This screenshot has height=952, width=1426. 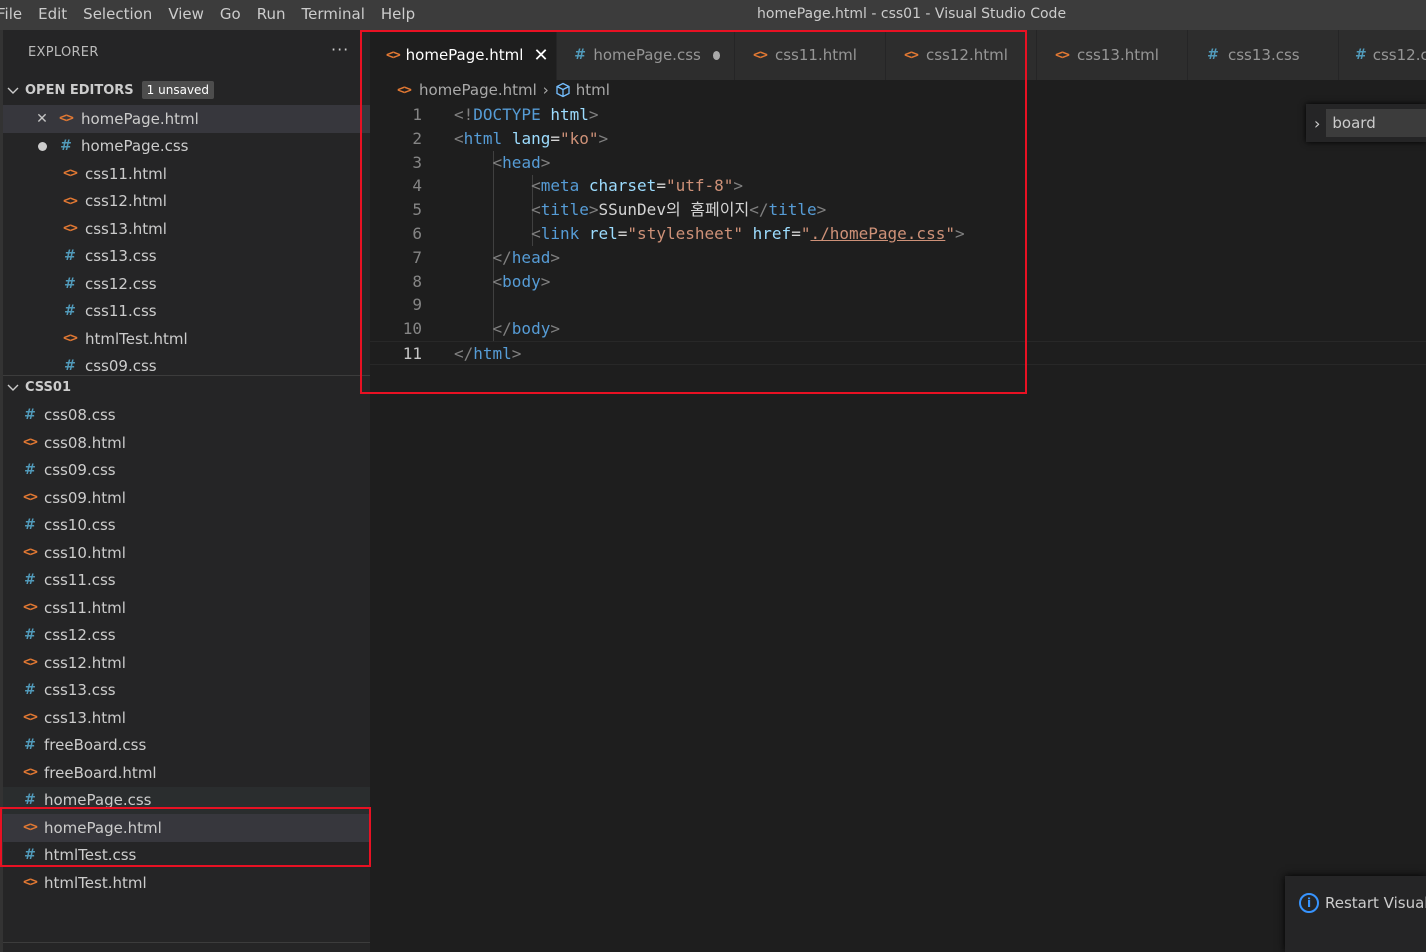 What do you see at coordinates (186, 581) in the screenshot?
I see `file-tree-item: # css11.css` at bounding box center [186, 581].